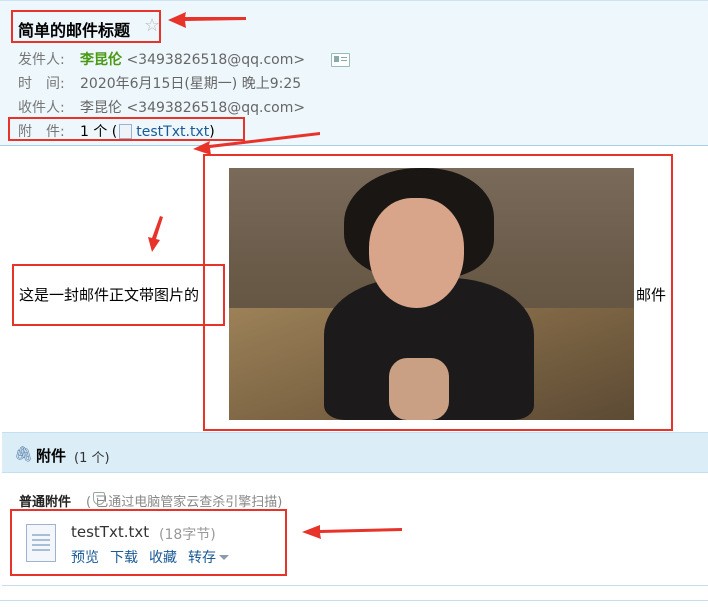 The image size is (708, 607). What do you see at coordinates (24, 454) in the screenshot?
I see `paperclip-icon: 🖇` at bounding box center [24, 454].